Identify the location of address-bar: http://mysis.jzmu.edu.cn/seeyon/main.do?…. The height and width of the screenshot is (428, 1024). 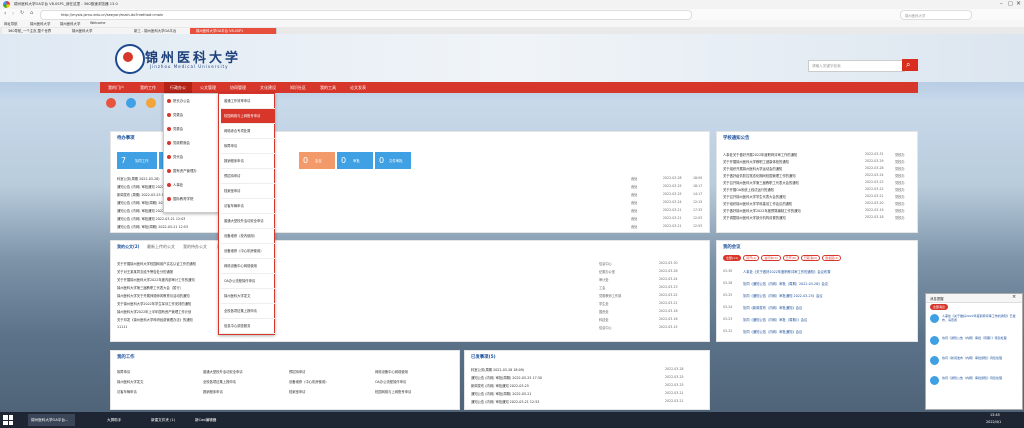
(366, 15).